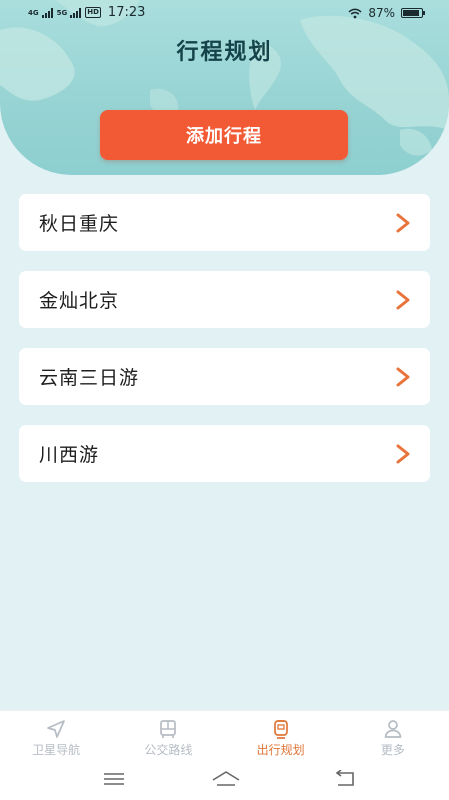 This screenshot has height=800, width=449. What do you see at coordinates (224, 453) in the screenshot?
I see `trip-item: 川西游` at bounding box center [224, 453].